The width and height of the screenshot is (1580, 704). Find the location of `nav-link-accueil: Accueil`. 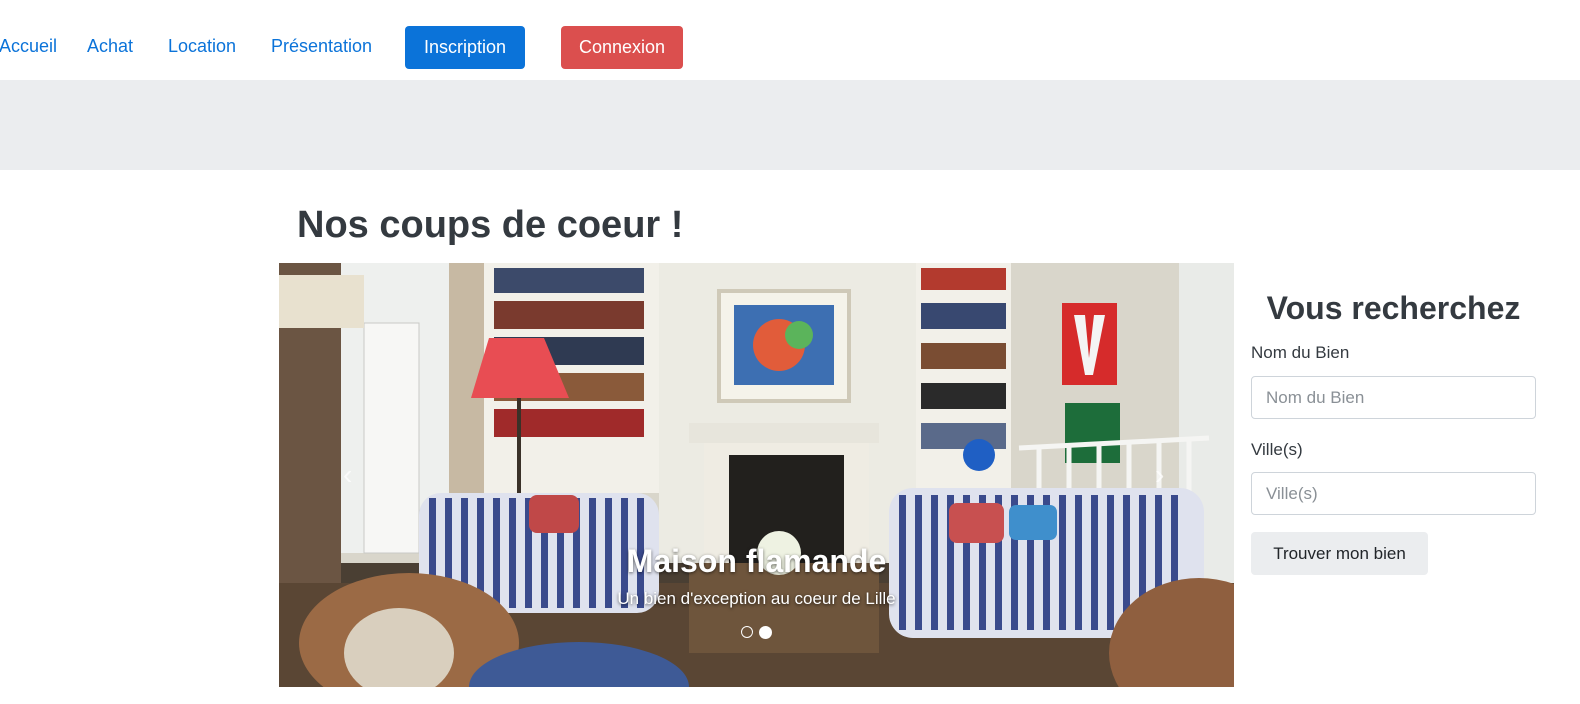

nav-link-accueil: Accueil is located at coordinates (28, 46).